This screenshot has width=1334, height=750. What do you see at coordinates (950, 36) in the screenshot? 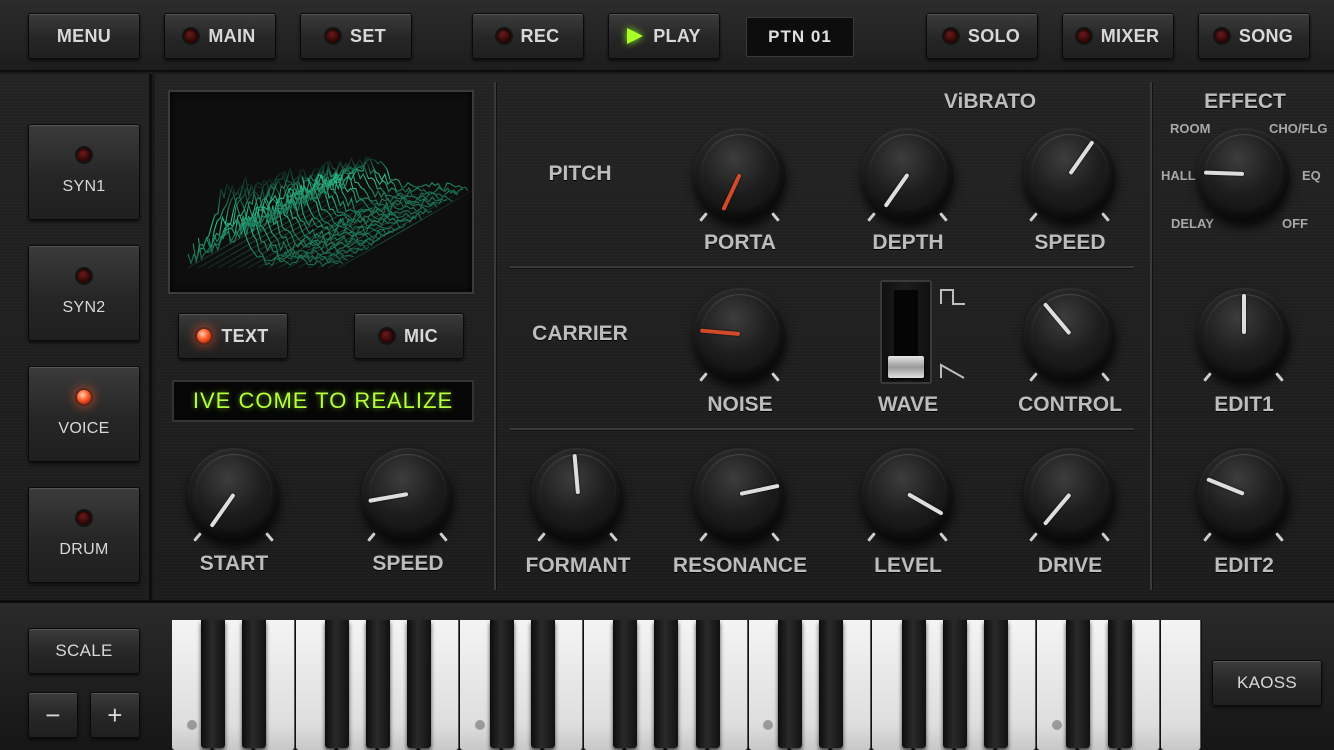
I see `solo-led-icon` at bounding box center [950, 36].